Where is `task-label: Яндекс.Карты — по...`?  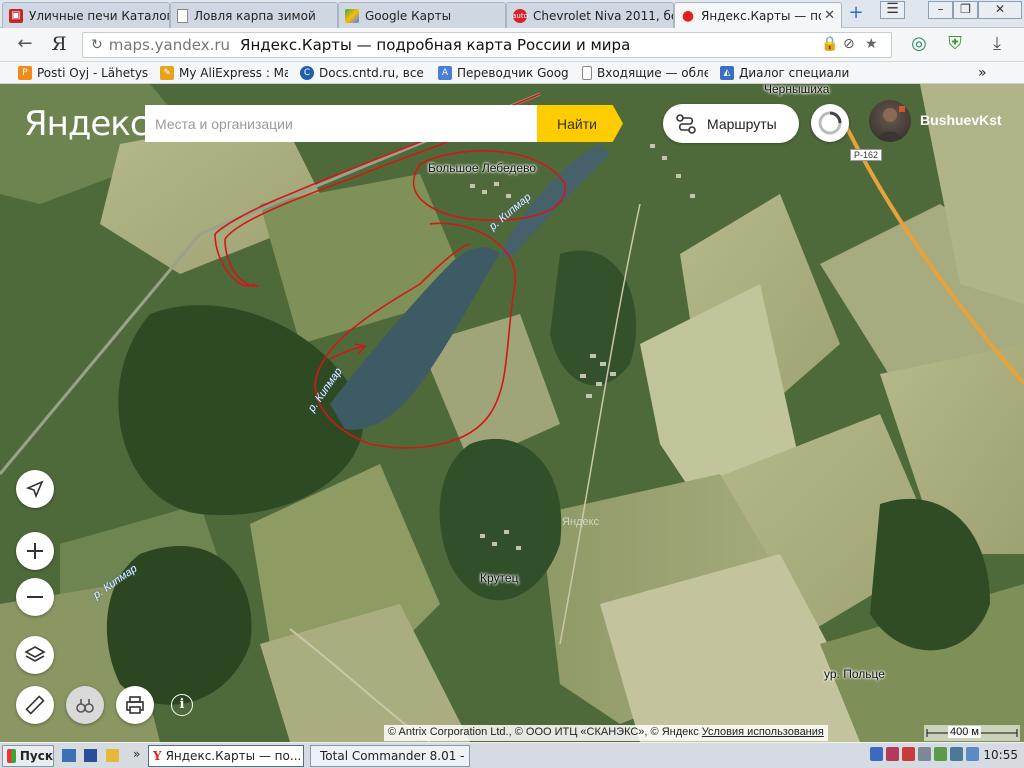 task-label: Яндекс.Карты — по... is located at coordinates (233, 756).